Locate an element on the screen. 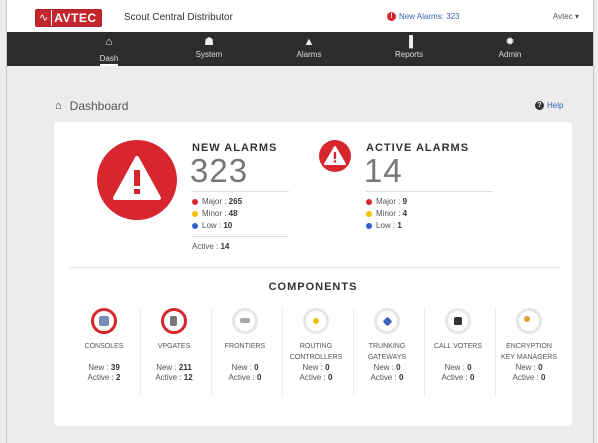 This screenshot has height=443, width=598. distributor-name: Scout Central Distributor is located at coordinates (178, 17).